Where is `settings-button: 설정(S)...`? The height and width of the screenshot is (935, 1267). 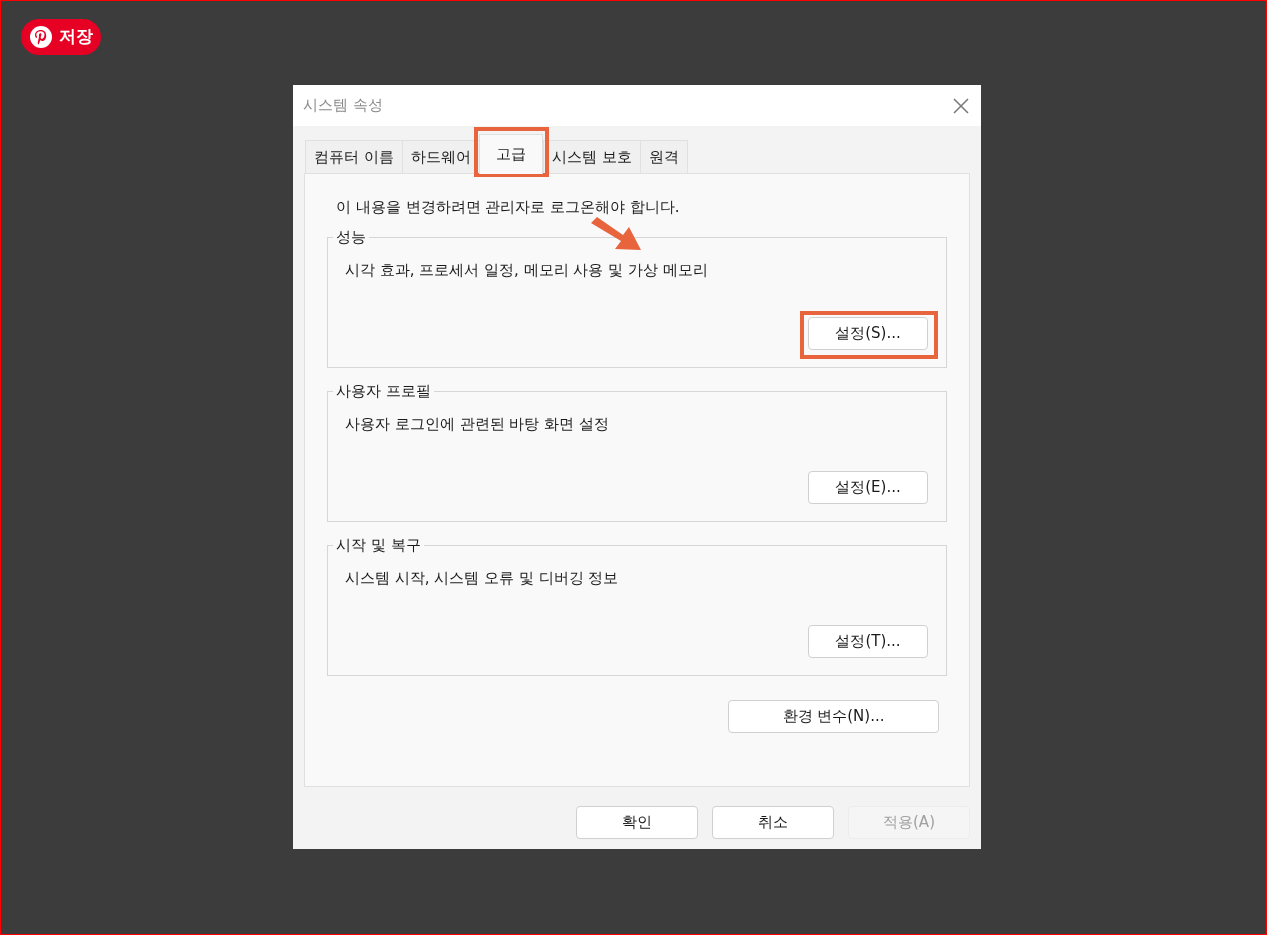
settings-button: 설정(S)... is located at coordinates (868, 333).